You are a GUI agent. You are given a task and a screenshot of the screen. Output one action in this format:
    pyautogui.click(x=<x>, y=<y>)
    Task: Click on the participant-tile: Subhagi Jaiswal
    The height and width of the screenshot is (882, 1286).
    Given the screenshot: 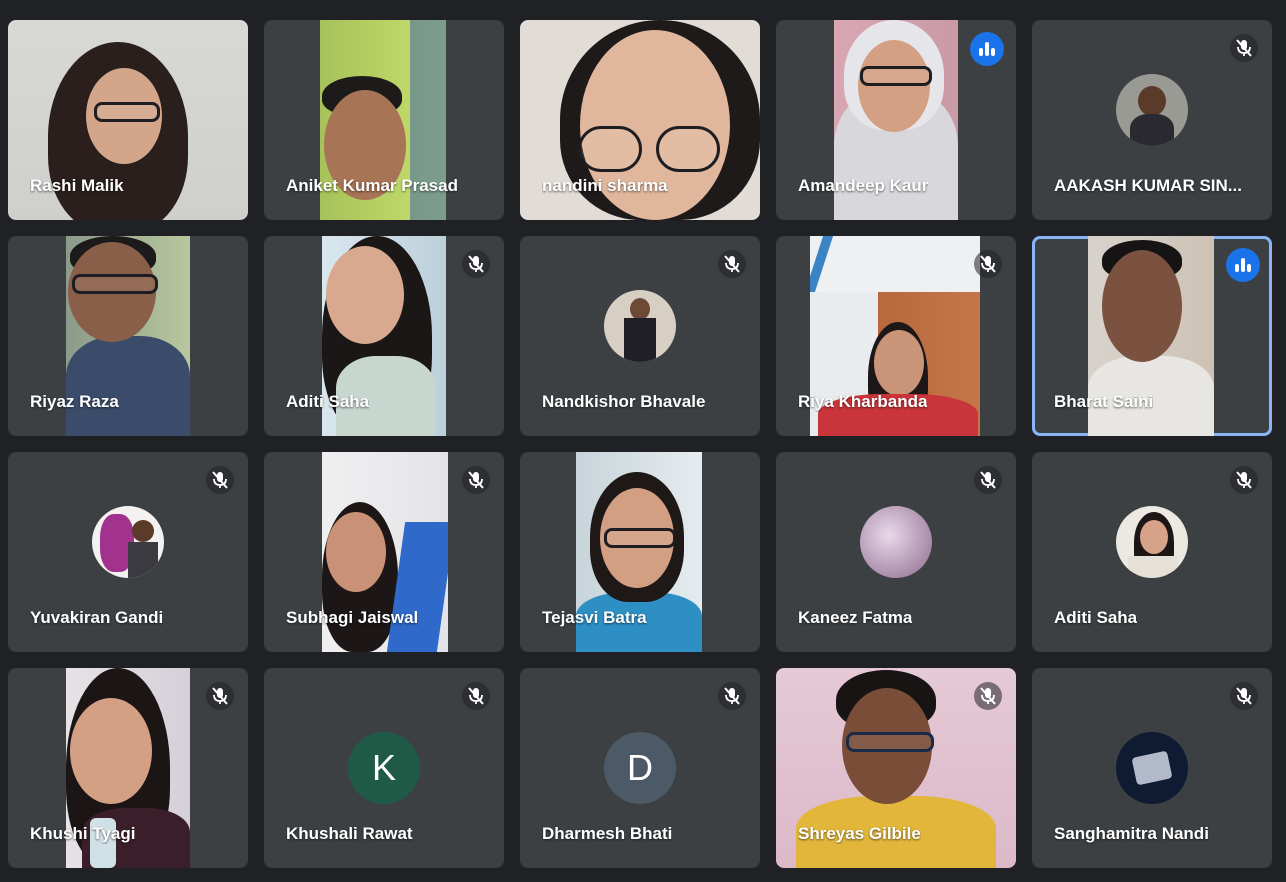 What is the action you would take?
    pyautogui.click(x=384, y=552)
    